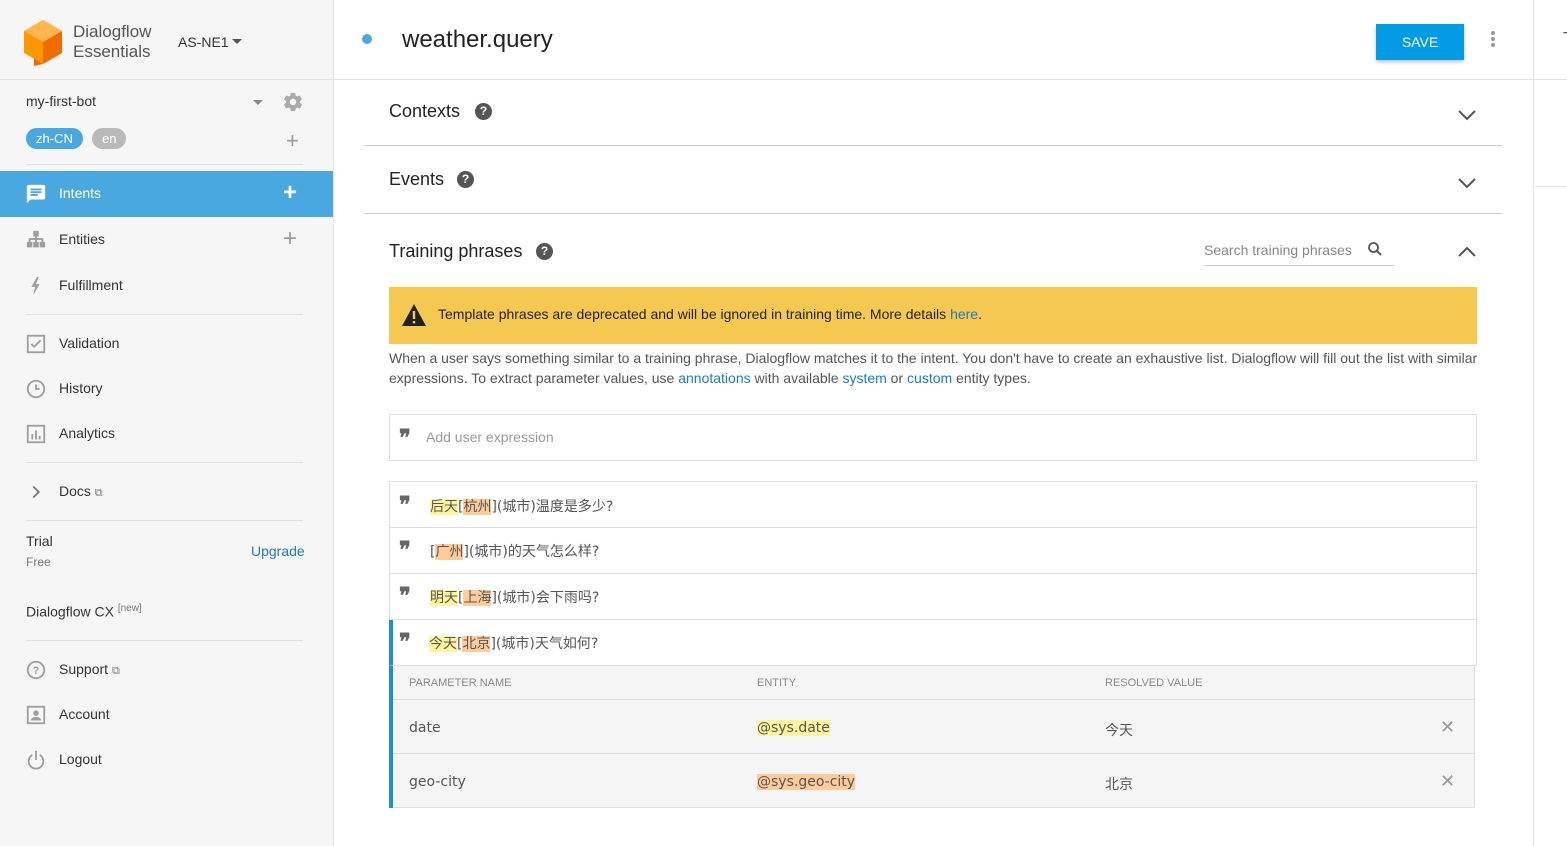  Describe the element at coordinates (80, 193) in the screenshot. I see `sidebar-item-label: Intents` at that location.